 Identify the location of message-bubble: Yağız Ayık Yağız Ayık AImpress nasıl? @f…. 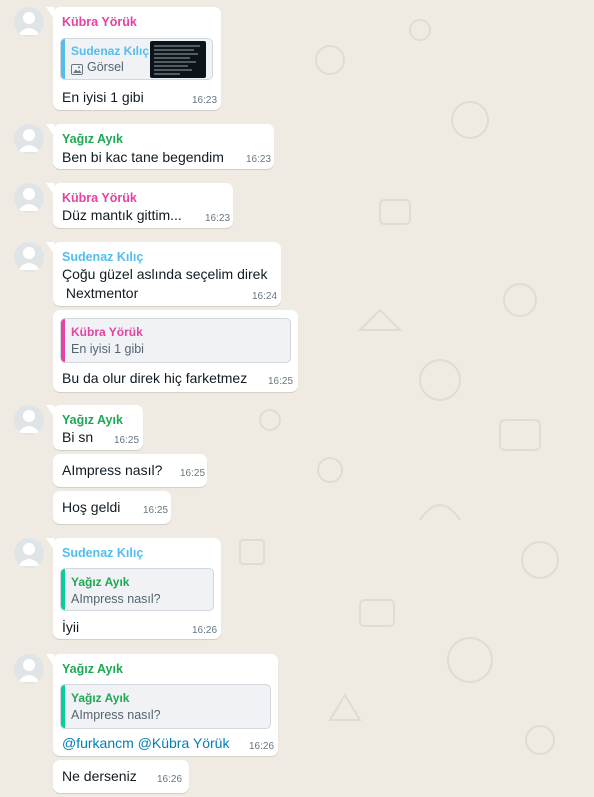
(162, 705).